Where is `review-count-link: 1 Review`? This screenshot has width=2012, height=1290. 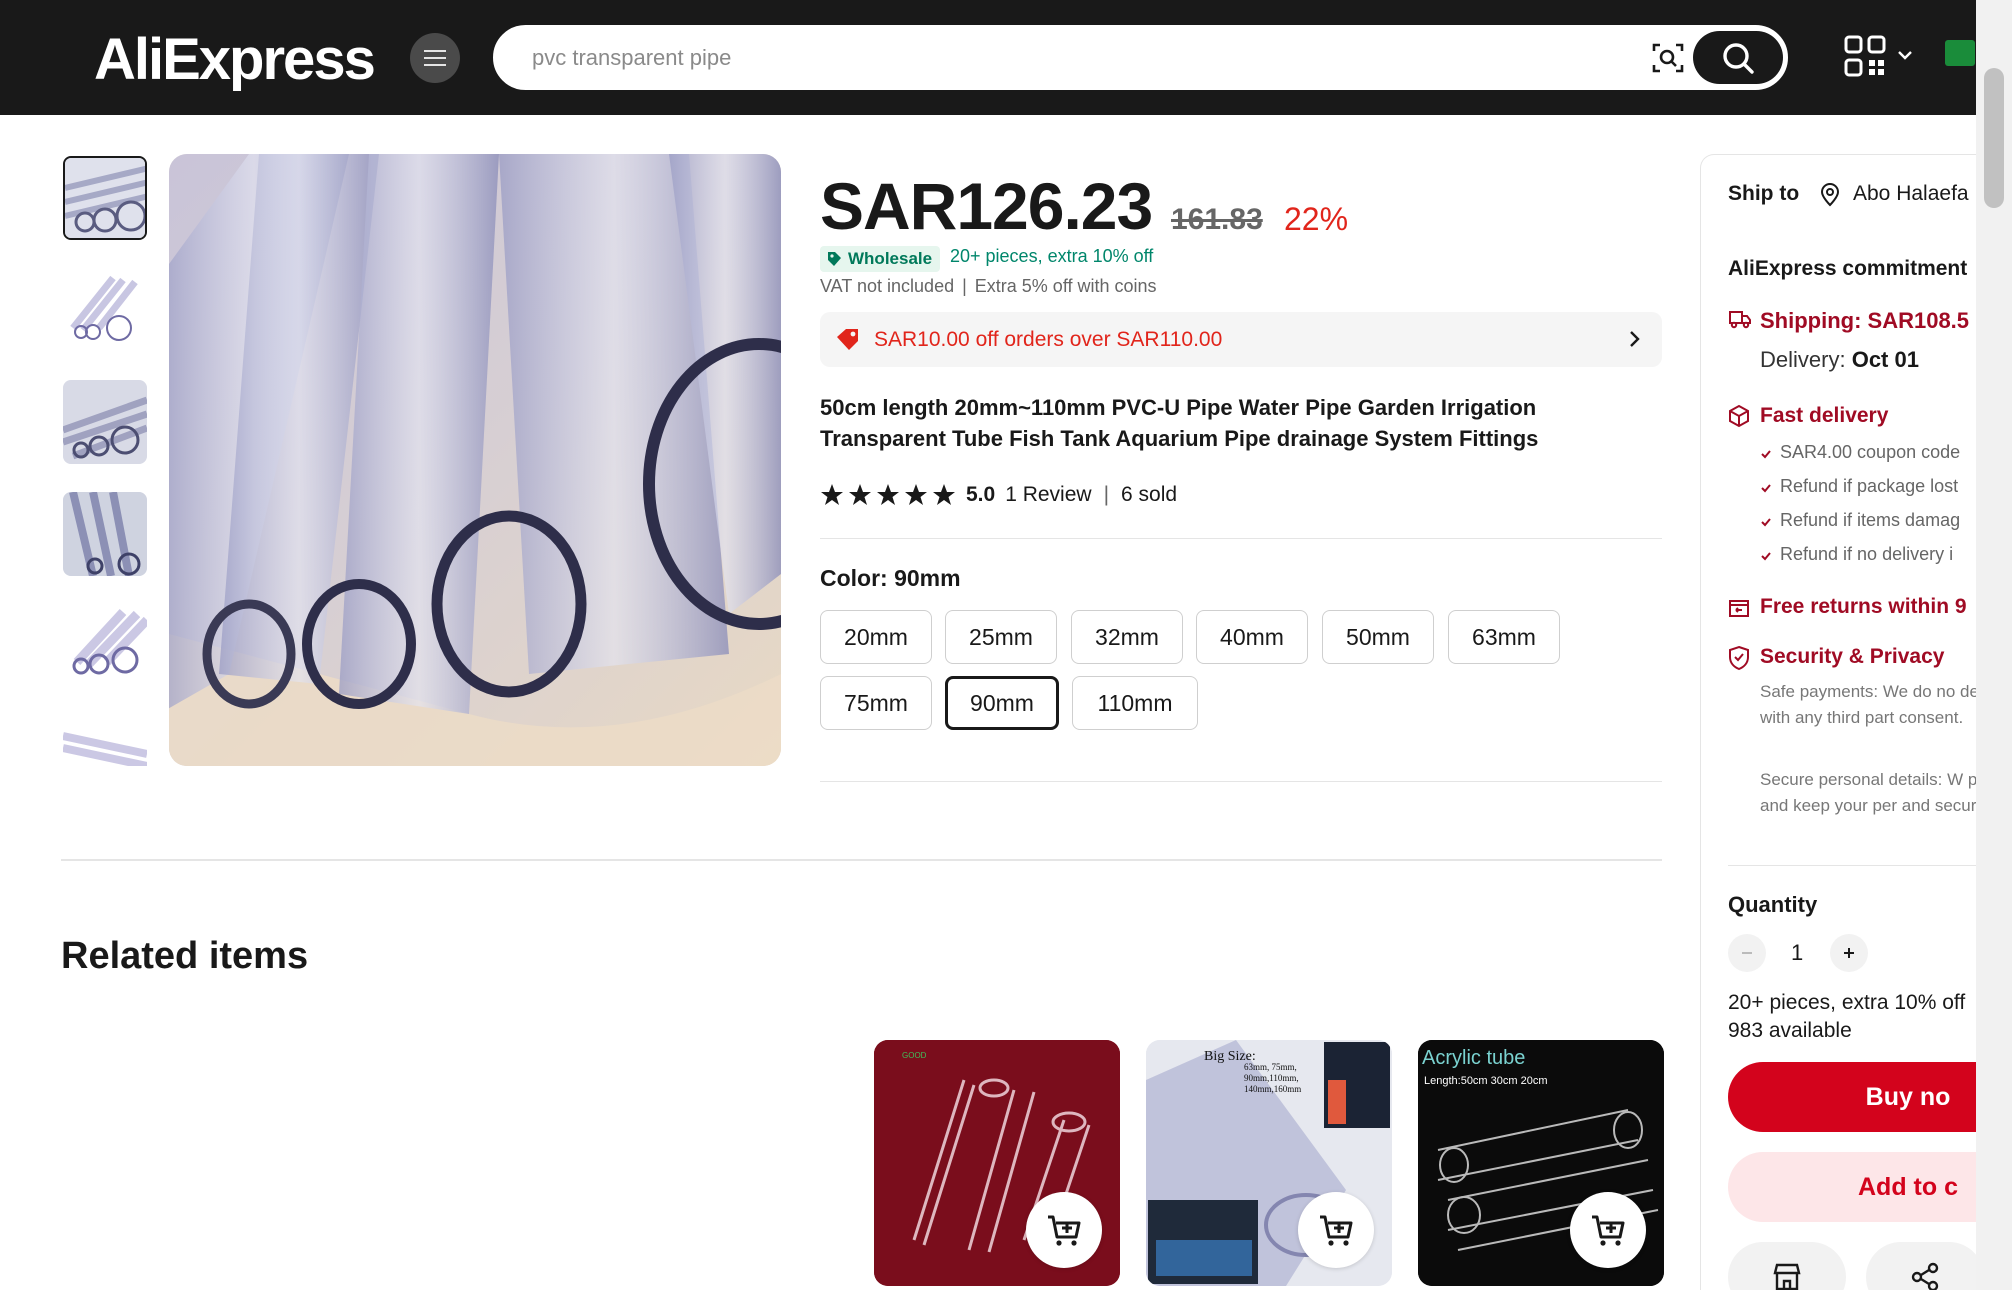
review-count-link: 1 Review is located at coordinates (1048, 495).